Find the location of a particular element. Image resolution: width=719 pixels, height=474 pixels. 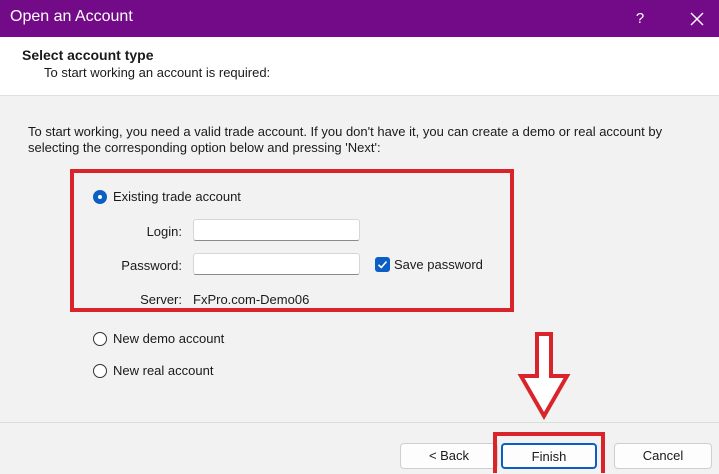

page-heading: Select account type is located at coordinates (88, 55).